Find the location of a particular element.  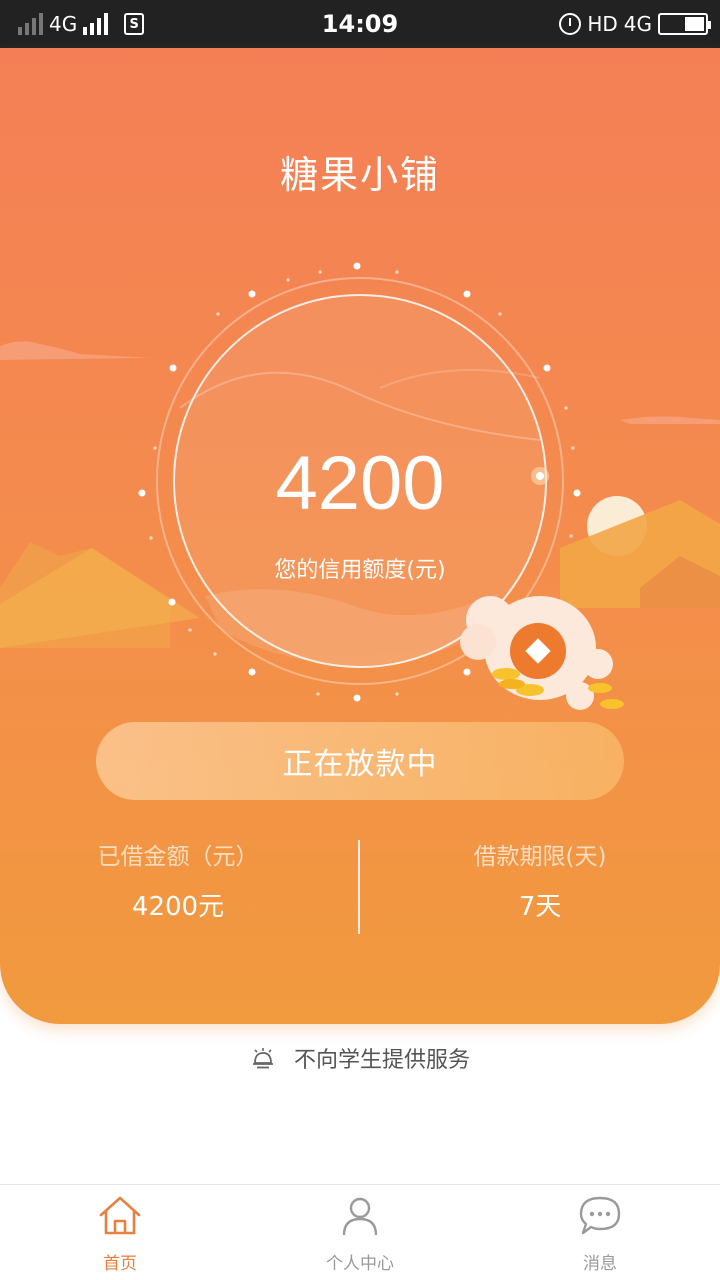

tab-home-label: 首页 is located at coordinates (120, 1264).